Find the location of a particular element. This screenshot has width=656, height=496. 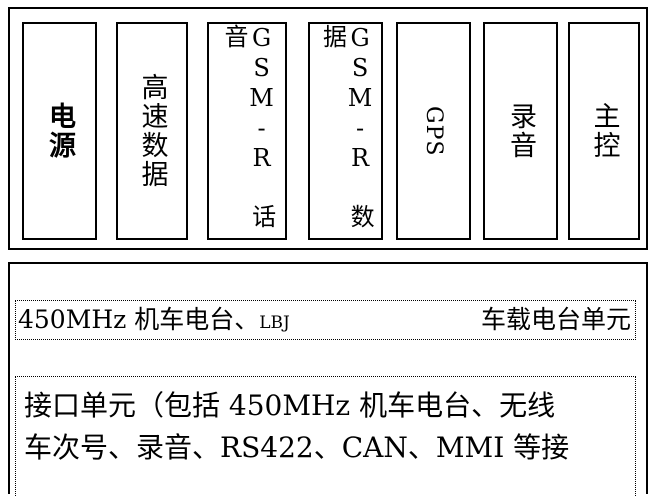

module-label: 主控 is located at coordinates (604, 131).